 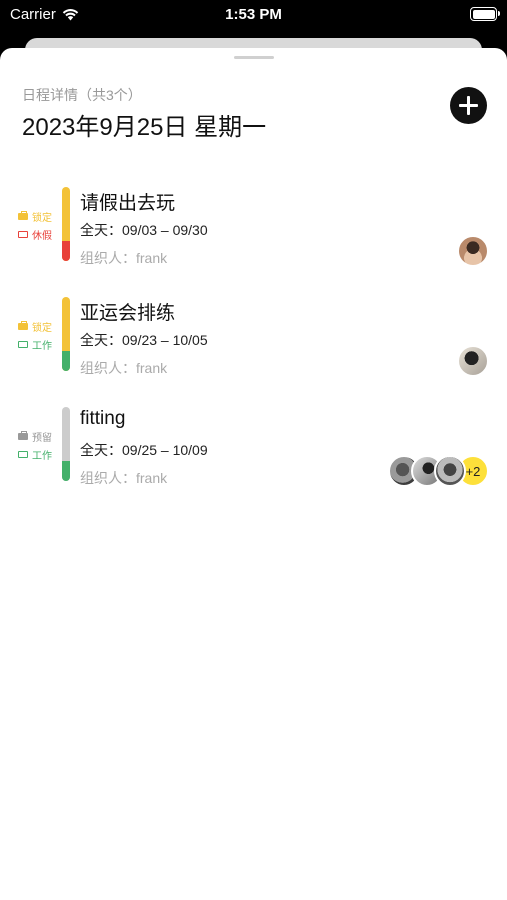 I want to click on event-item: 锁定 休假 请假出去玩 全天：09/03 – 09/30 组织人：frank, so click(x=253, y=235).